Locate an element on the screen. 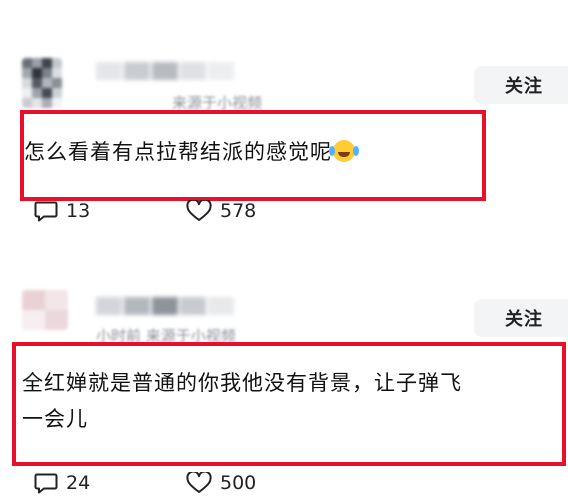 The height and width of the screenshot is (502, 568). comment-count: 13 is located at coordinates (62, 211).